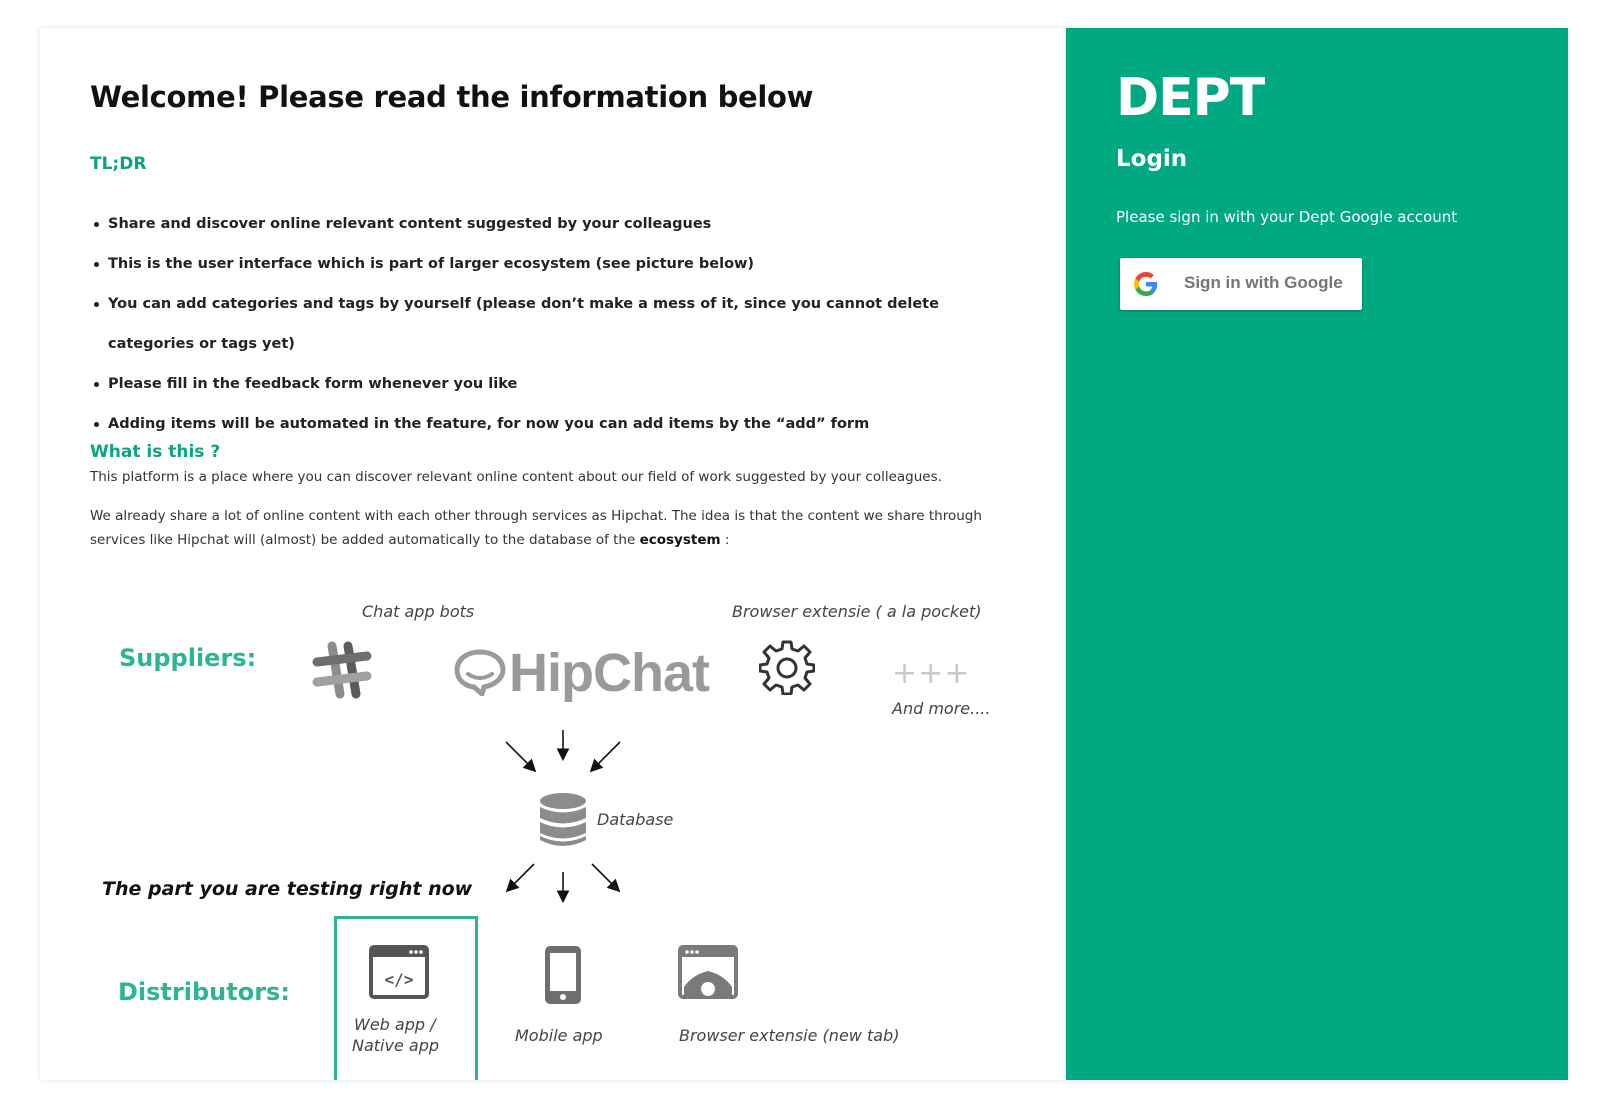 Image resolution: width=1599 pixels, height=1101 pixels. I want to click on dept-logo: DEPT, so click(1190, 98).